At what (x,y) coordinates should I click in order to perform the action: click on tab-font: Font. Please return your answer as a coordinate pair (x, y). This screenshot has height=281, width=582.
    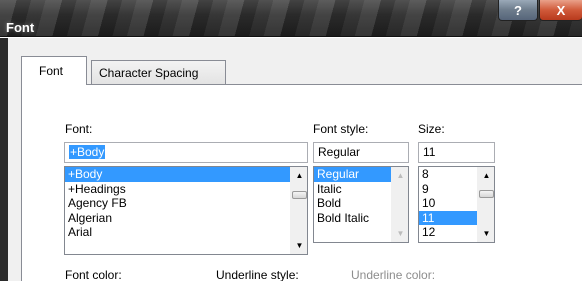
    Looking at the image, I should click on (54, 70).